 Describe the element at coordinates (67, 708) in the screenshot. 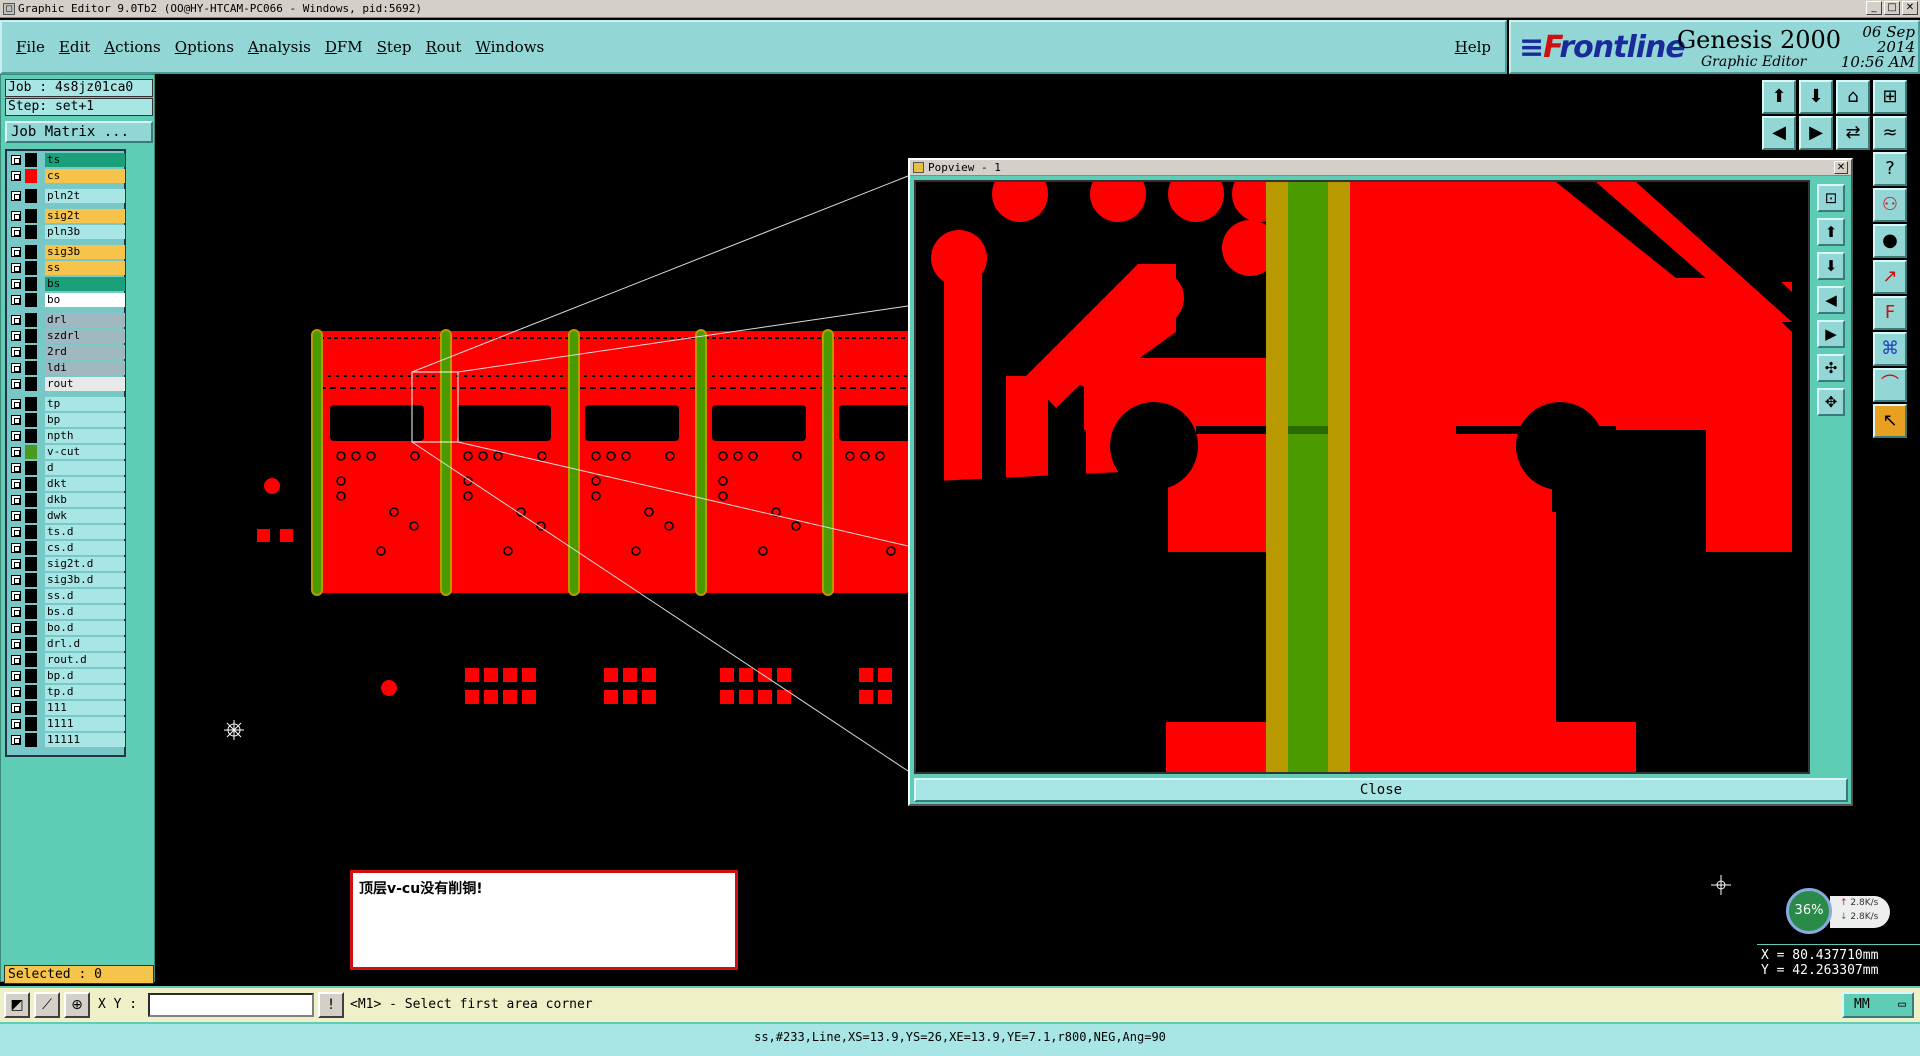

I see `layer-row-111: 111` at that location.